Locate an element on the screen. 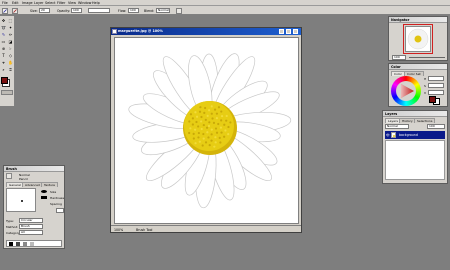 This screenshot has width=450, height=270. shape-tool-icon: ◇ is located at coordinates (10, 55).